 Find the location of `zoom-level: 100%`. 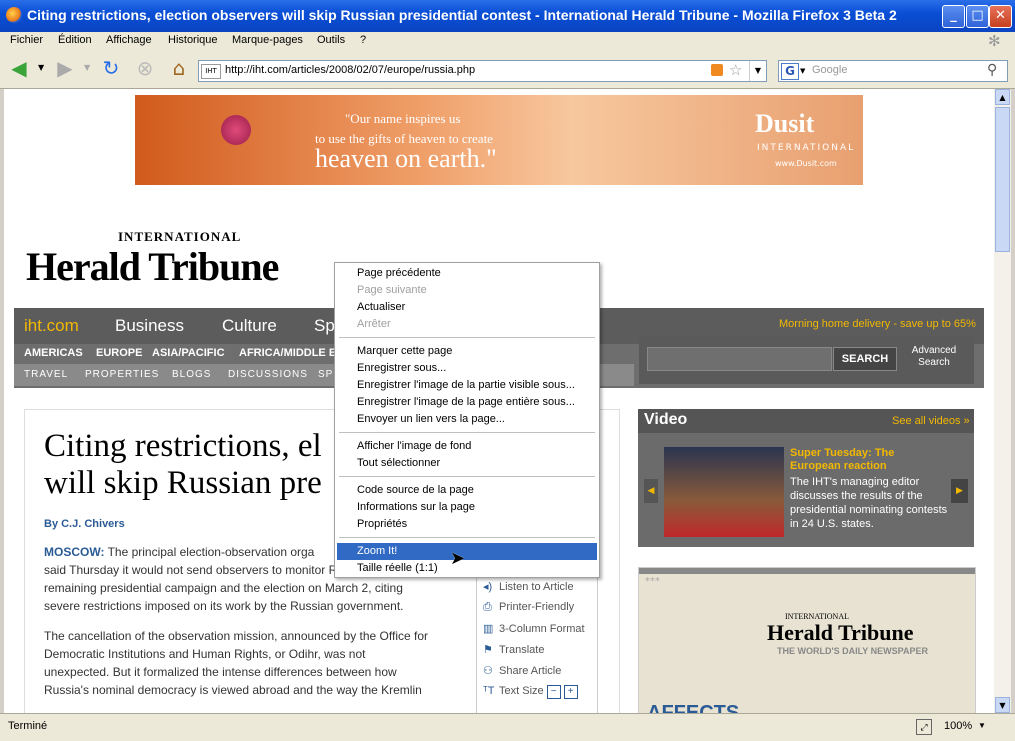

zoom-level: 100% is located at coordinates (958, 726).